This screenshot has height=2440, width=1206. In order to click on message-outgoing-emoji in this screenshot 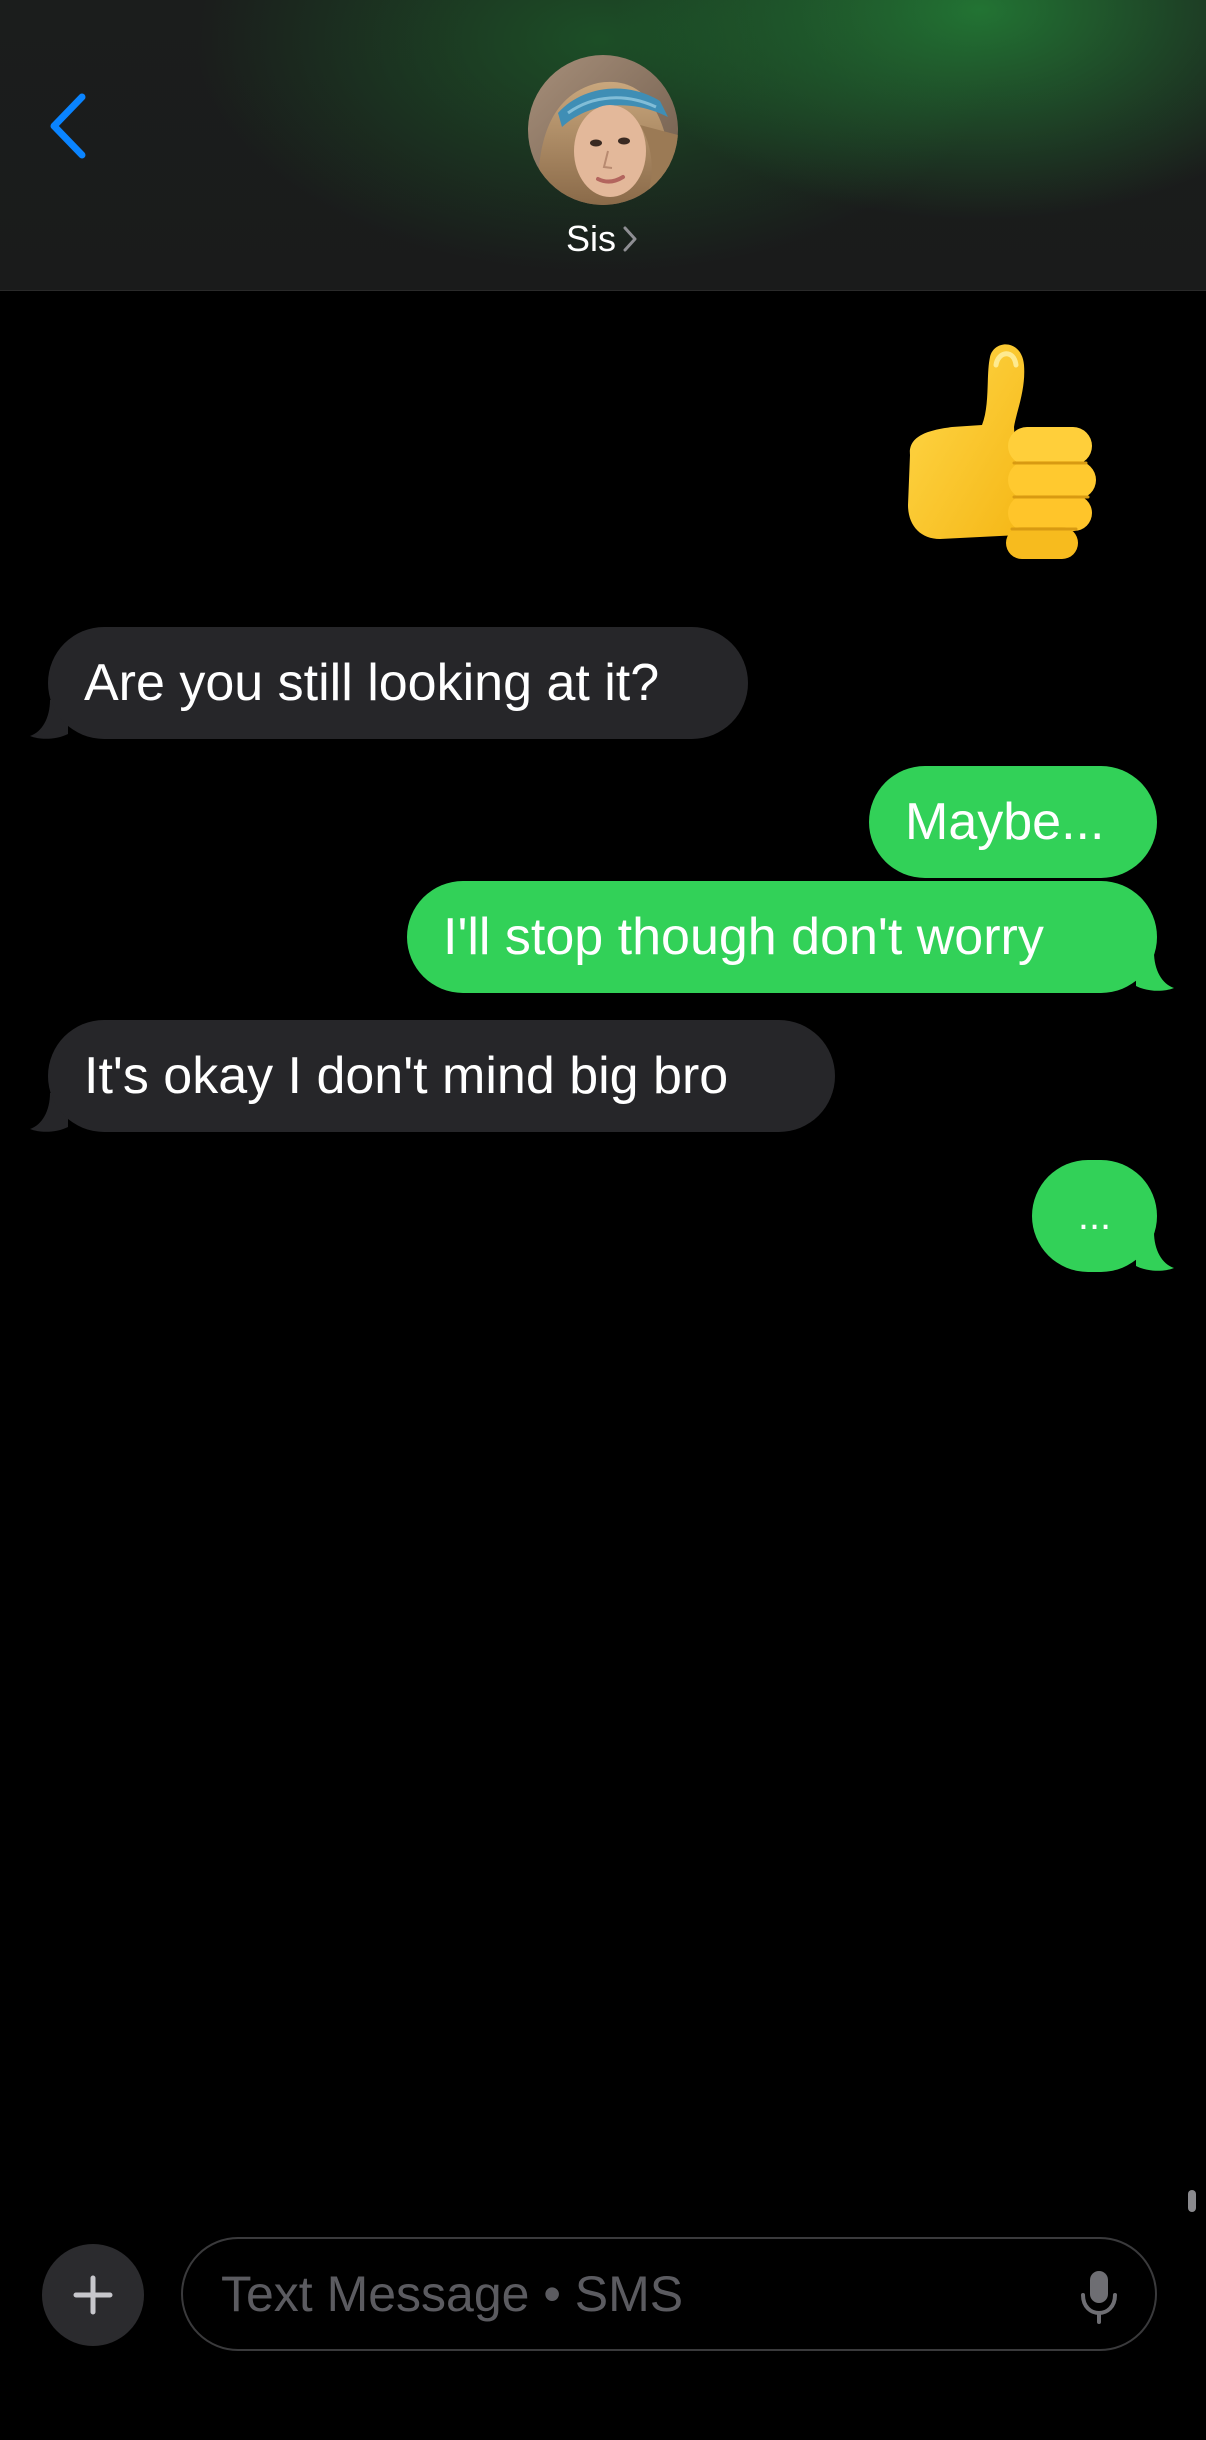, I will do `click(1000, 450)`.